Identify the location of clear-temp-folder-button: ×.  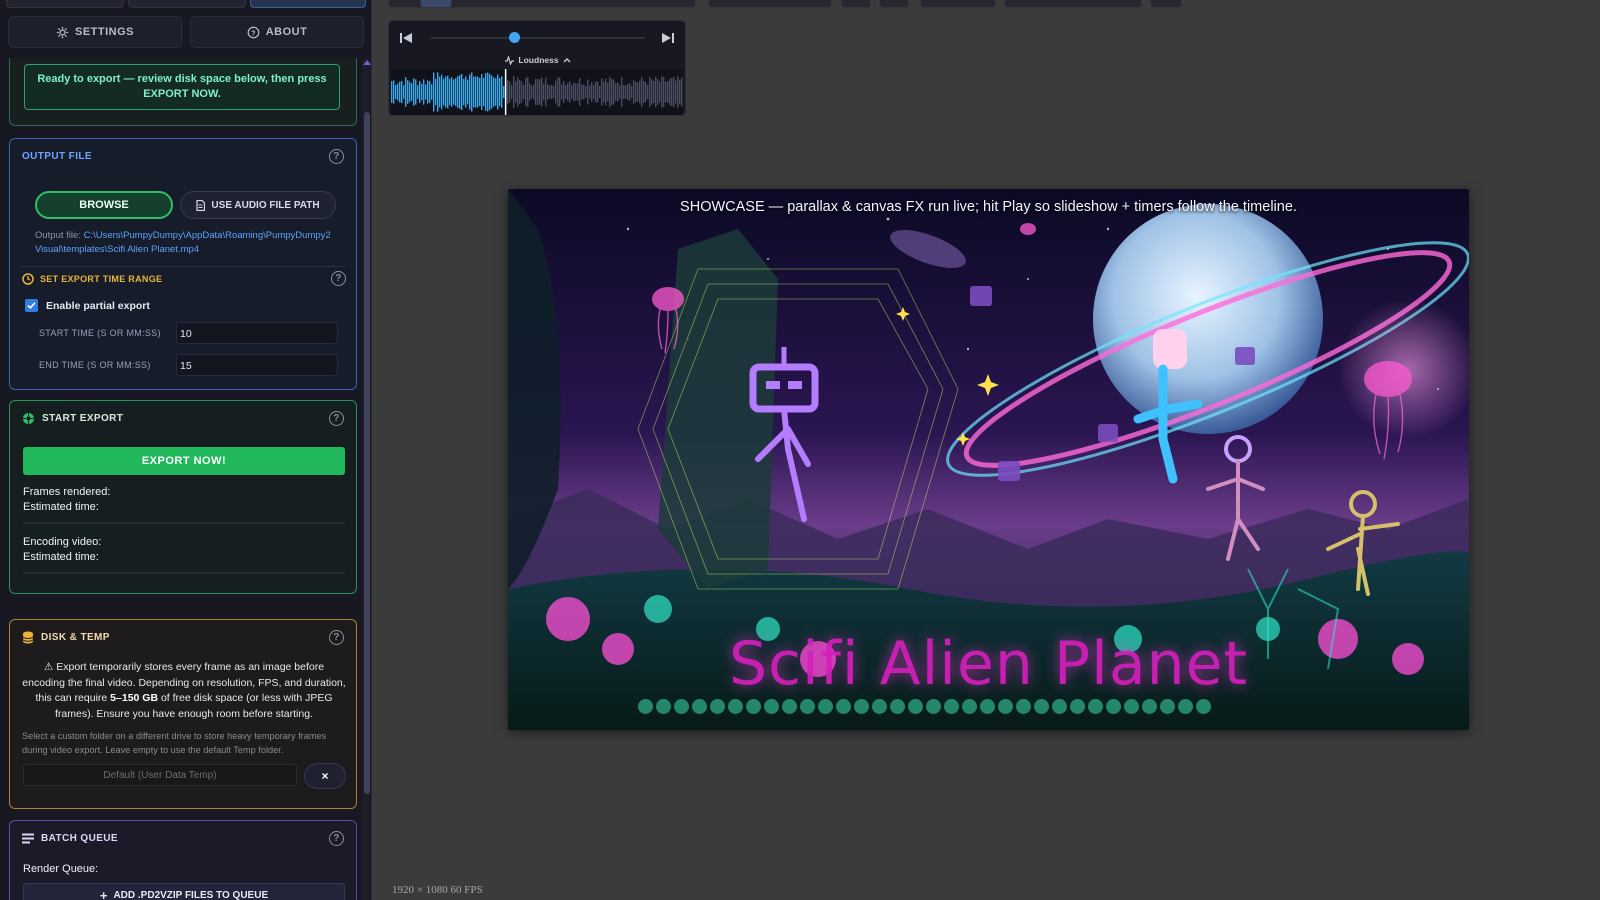
(325, 776).